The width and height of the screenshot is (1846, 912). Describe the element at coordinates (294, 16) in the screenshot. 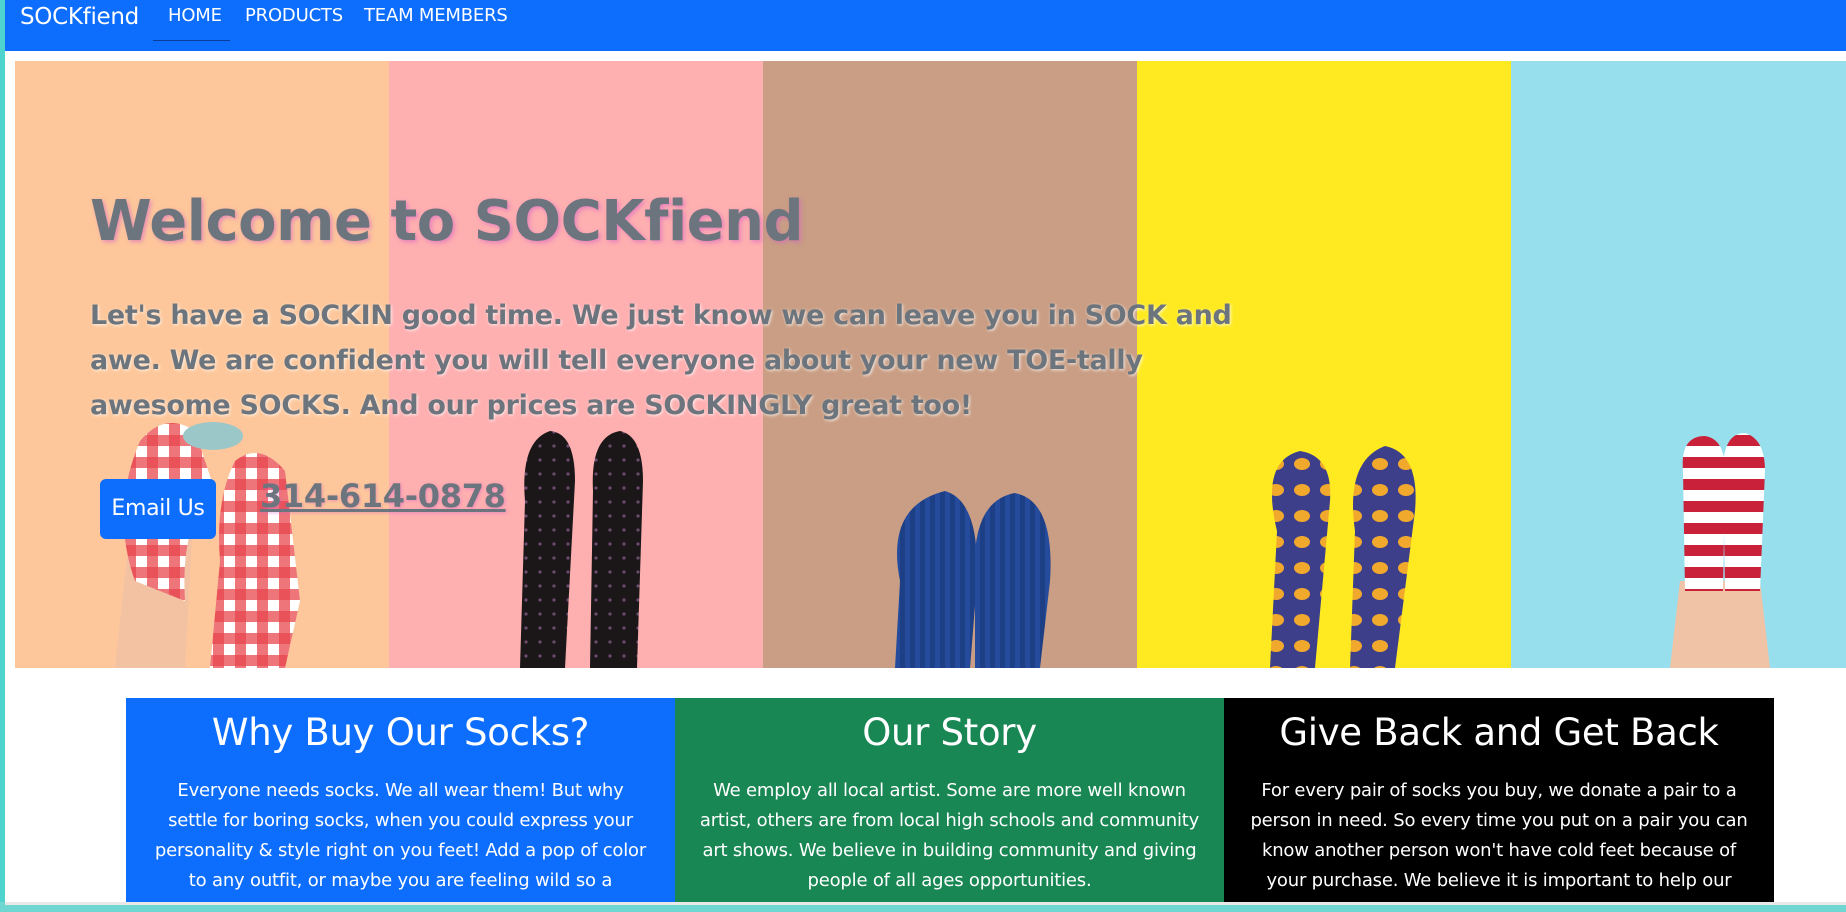

I see `nav-link-products: PRODUCTS` at that location.